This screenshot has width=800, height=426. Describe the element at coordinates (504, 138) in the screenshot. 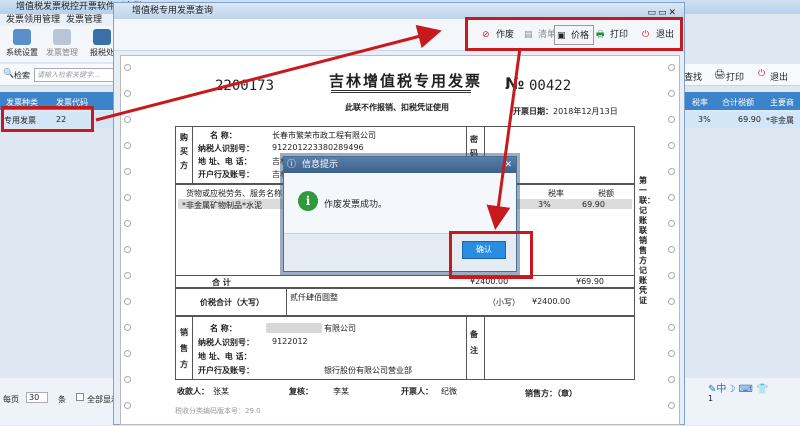

I see `arrow-toolbar-to-ok` at that location.